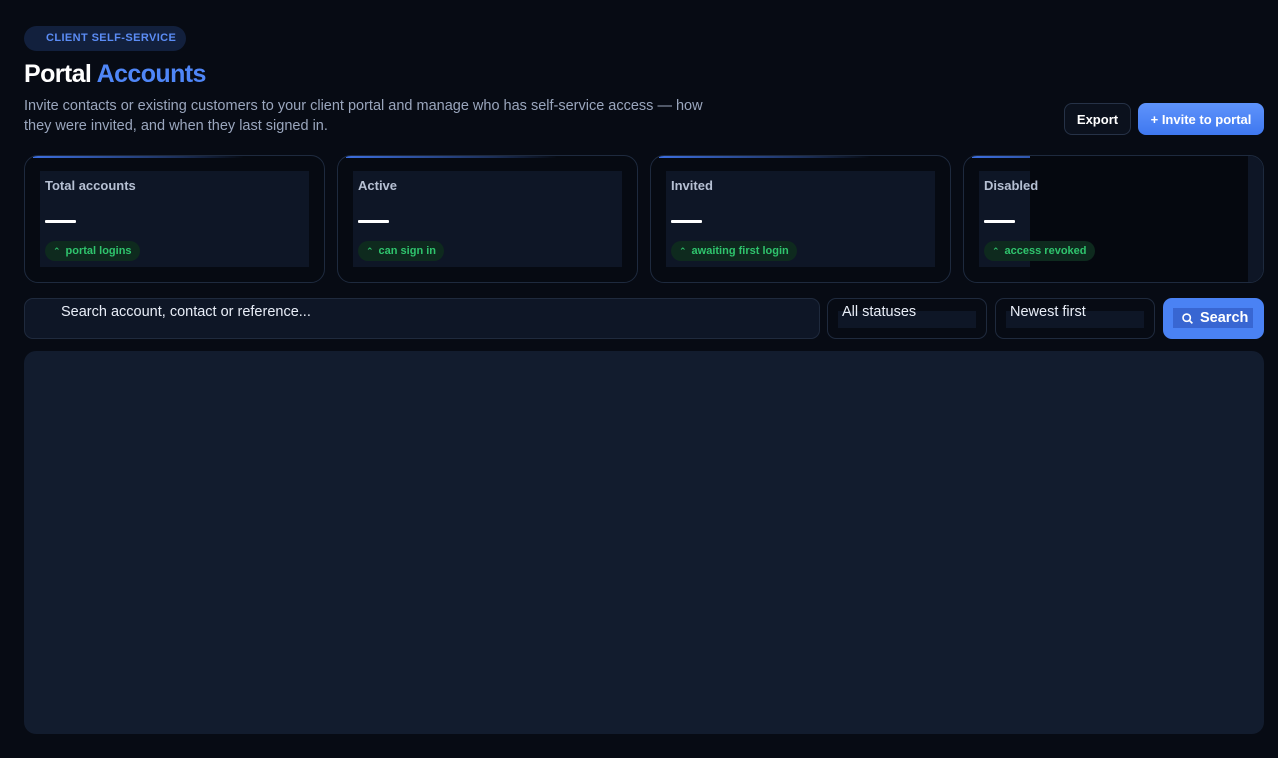 This screenshot has width=1278, height=758. Describe the element at coordinates (58, 74) in the screenshot. I see `page-title-main: Portal` at that location.